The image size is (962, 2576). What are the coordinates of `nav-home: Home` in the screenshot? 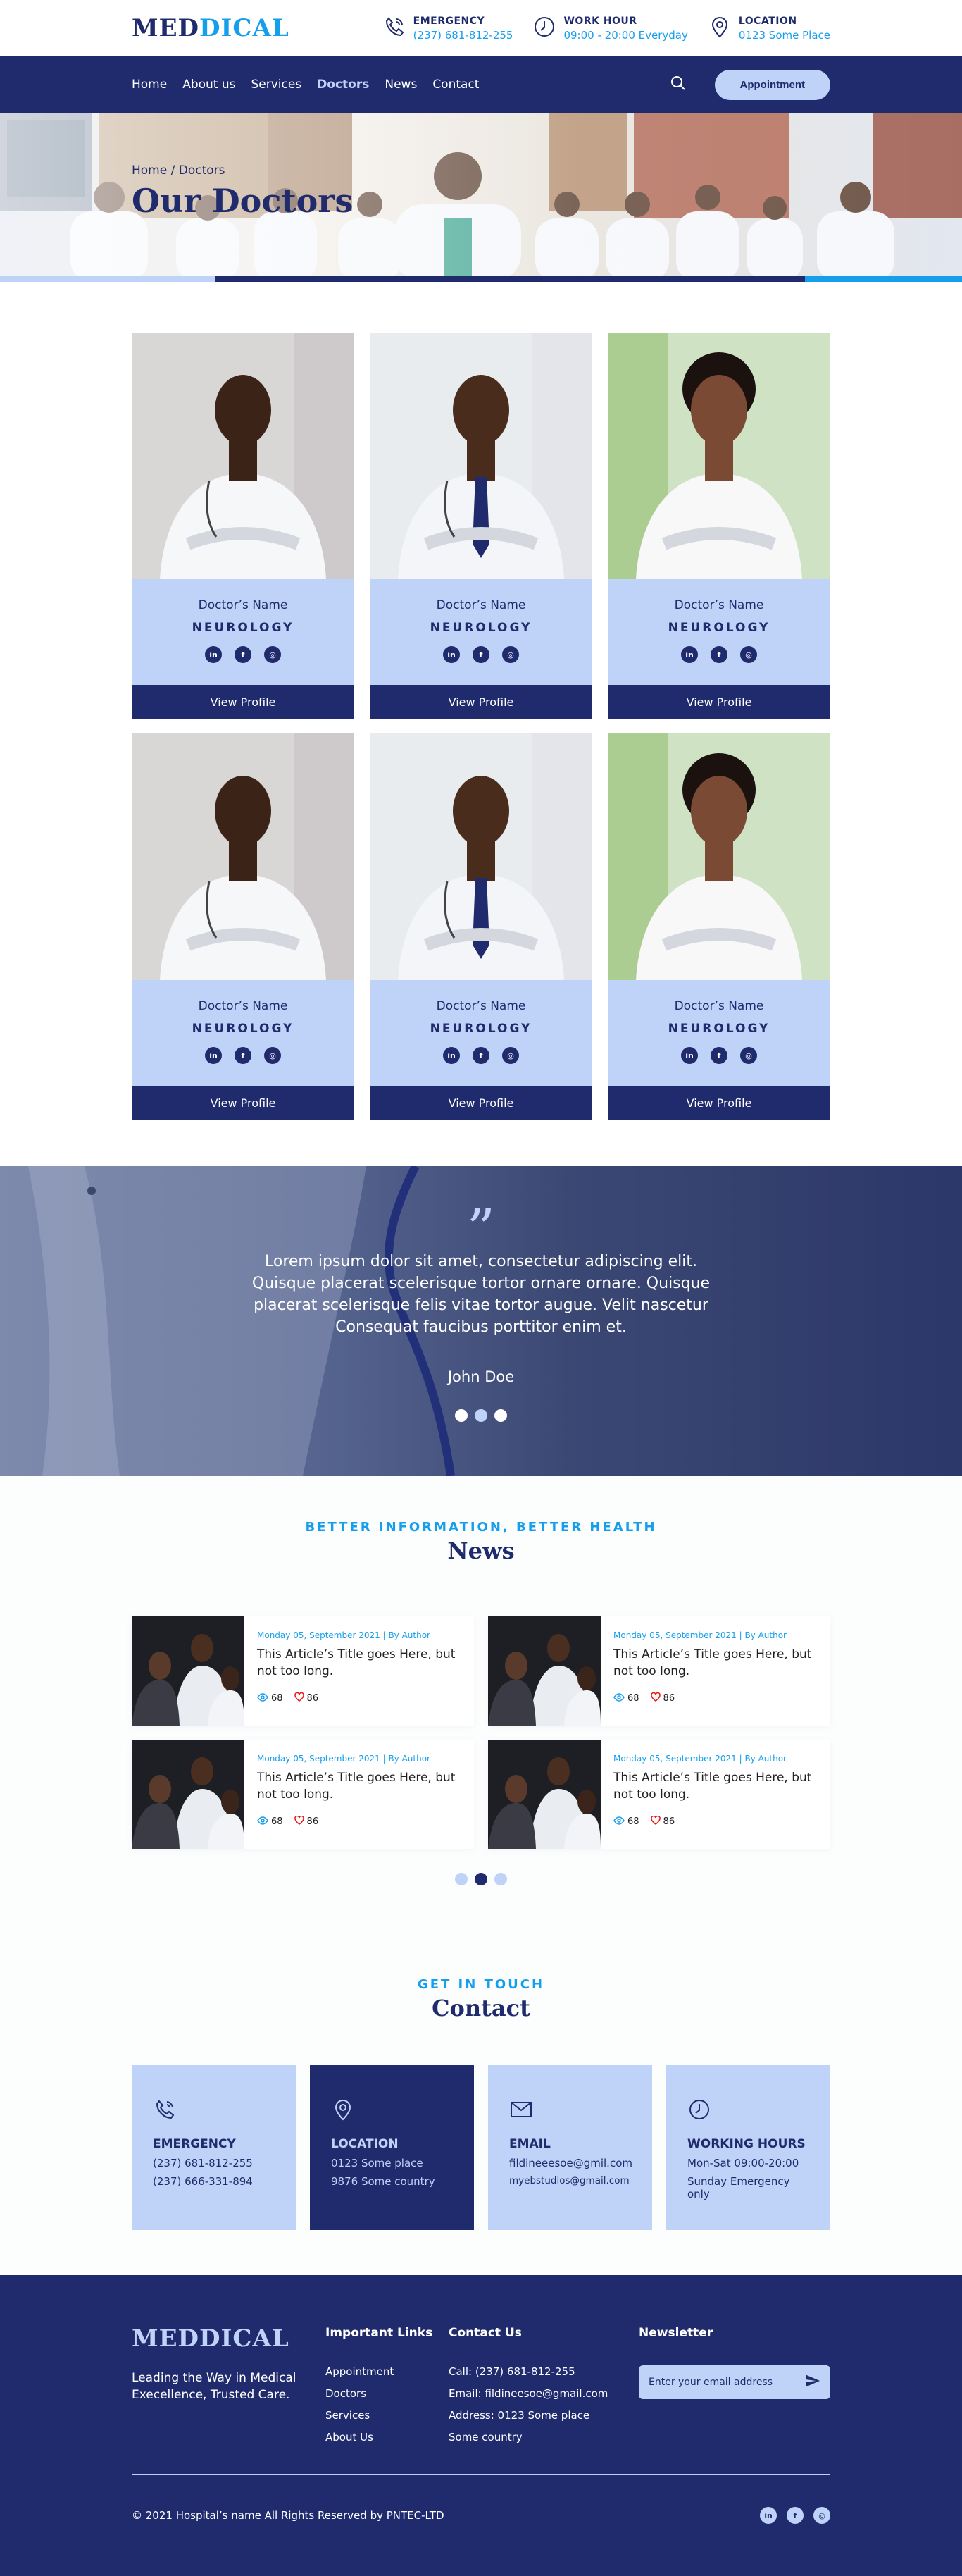 It's located at (149, 85).